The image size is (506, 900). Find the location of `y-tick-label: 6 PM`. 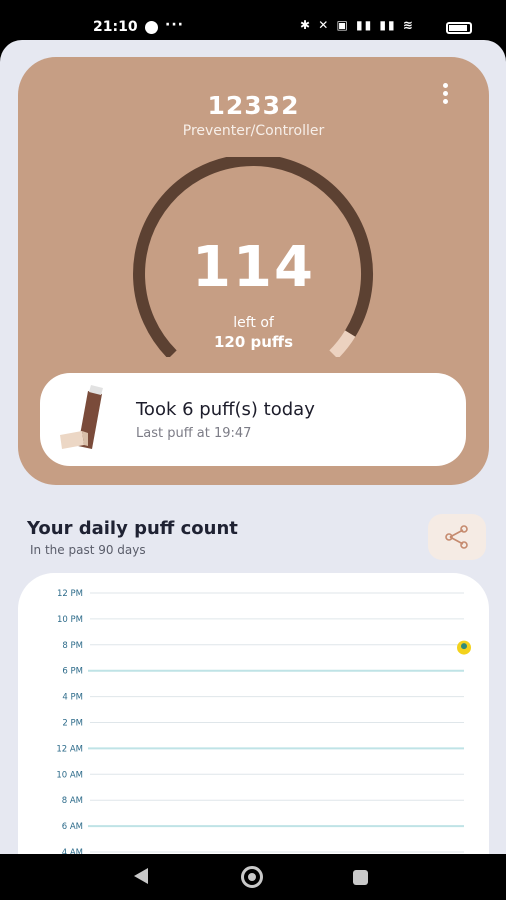

y-tick-label: 6 PM is located at coordinates (72, 672).